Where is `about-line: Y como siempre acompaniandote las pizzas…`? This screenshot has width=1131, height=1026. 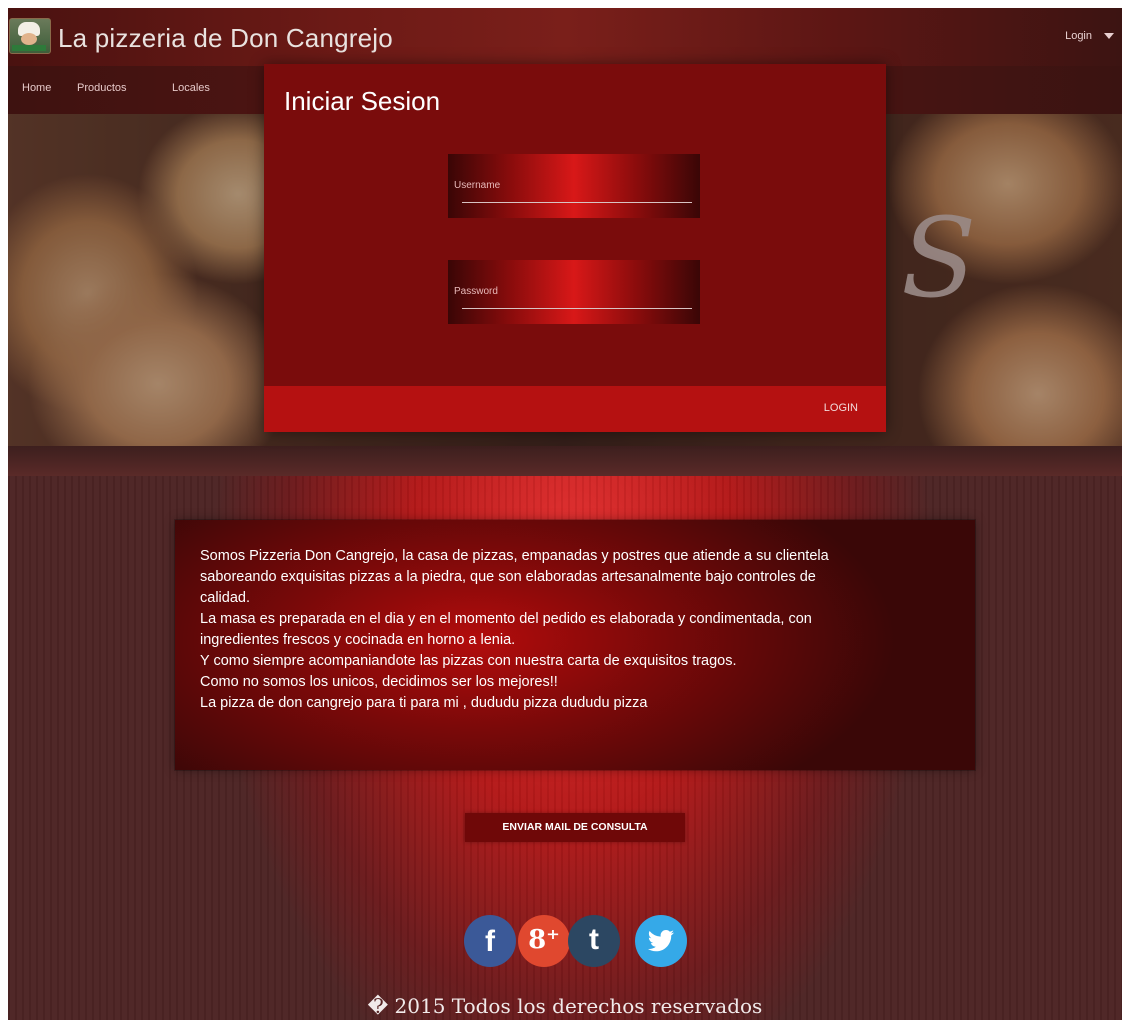
about-line: Y como siempre acompaniandote las pizzas… is located at coordinates (468, 661).